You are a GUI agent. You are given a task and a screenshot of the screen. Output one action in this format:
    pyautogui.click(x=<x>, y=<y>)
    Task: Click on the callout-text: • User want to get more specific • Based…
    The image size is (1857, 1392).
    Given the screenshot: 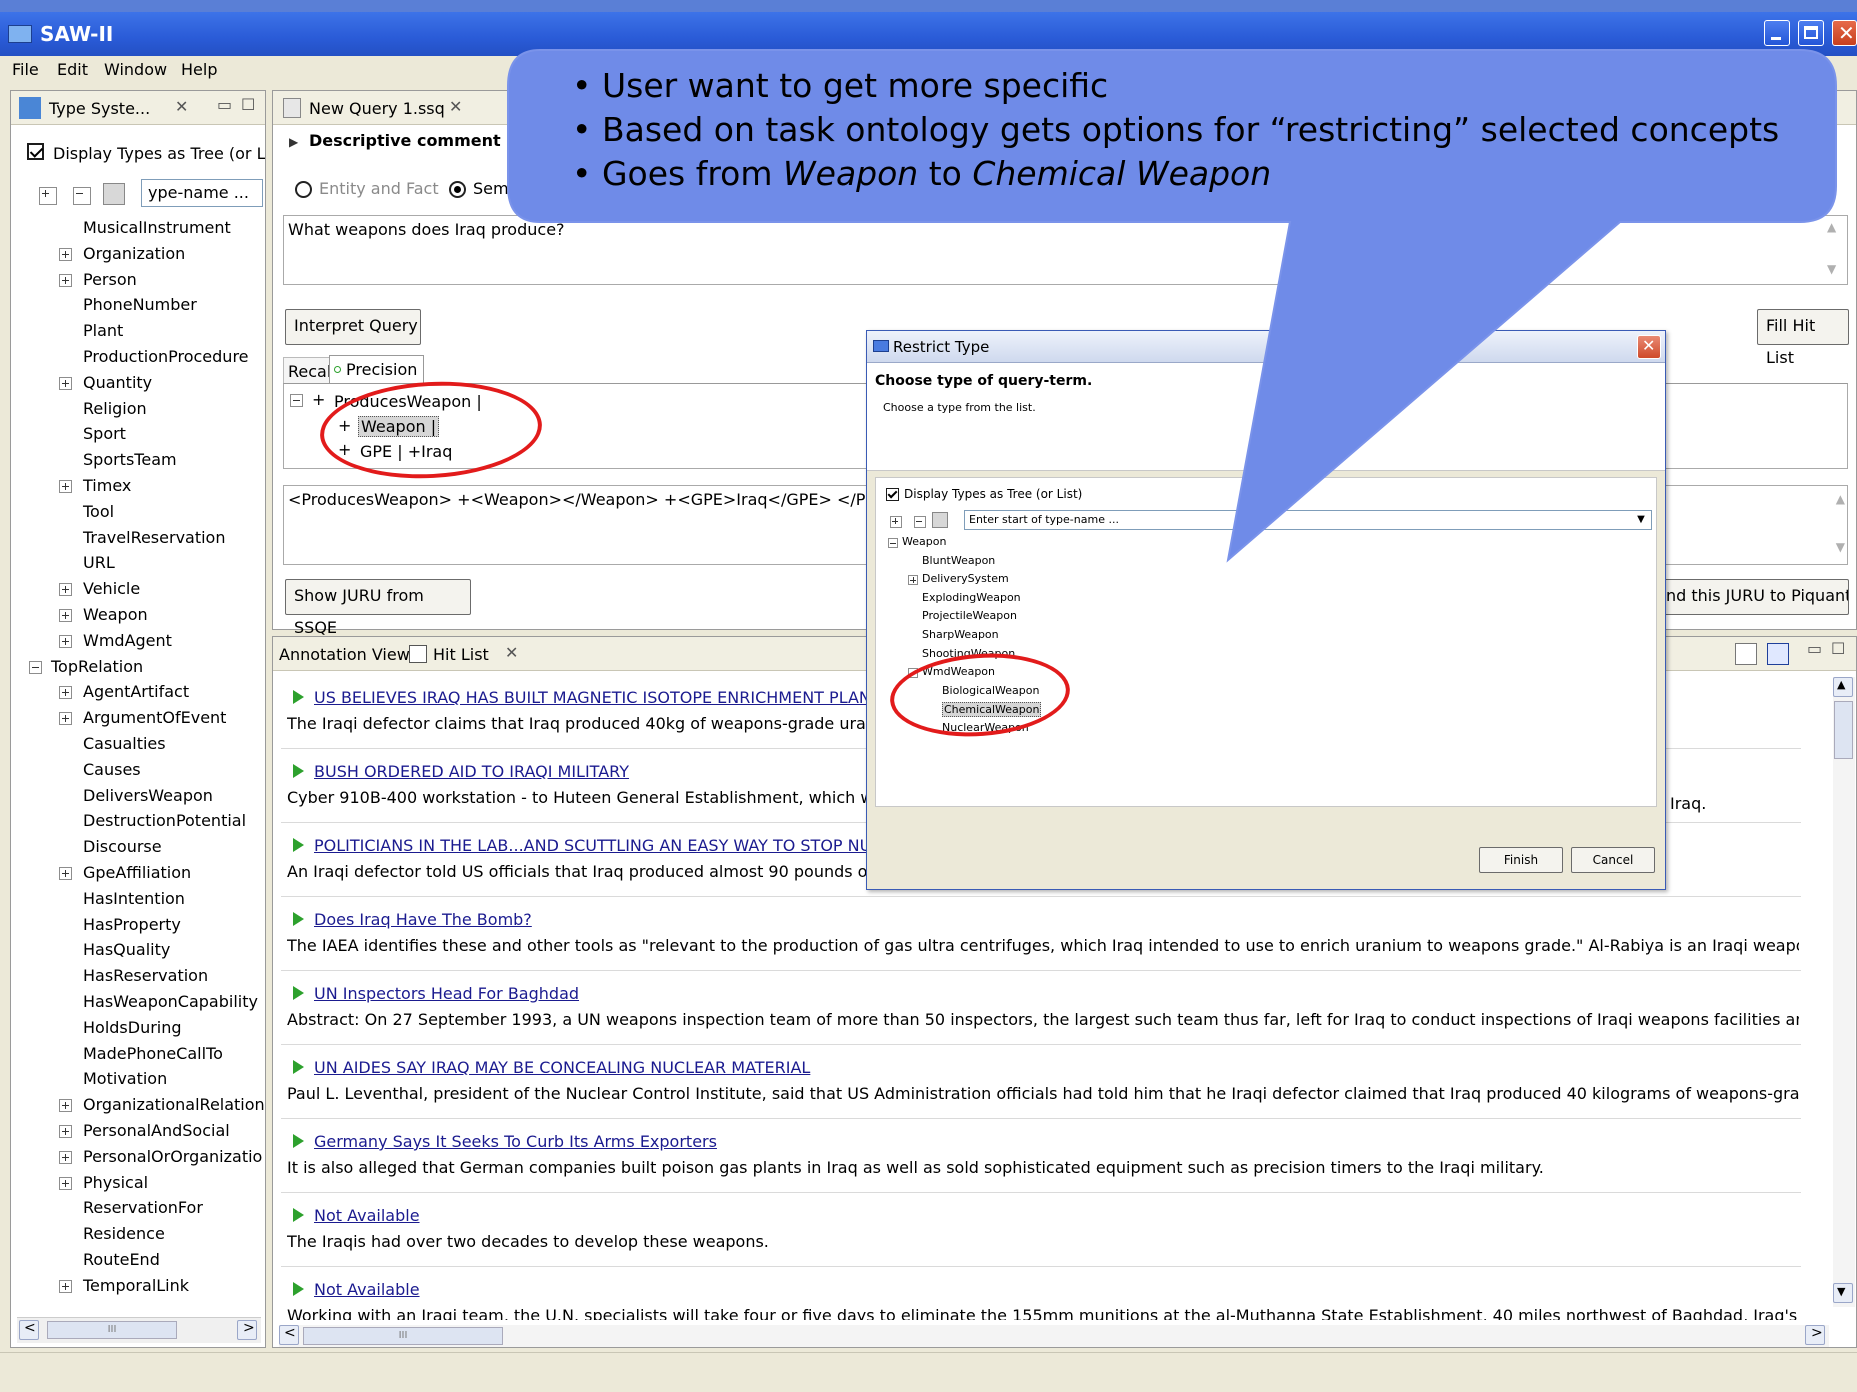 What is the action you would take?
    pyautogui.click(x=1175, y=130)
    